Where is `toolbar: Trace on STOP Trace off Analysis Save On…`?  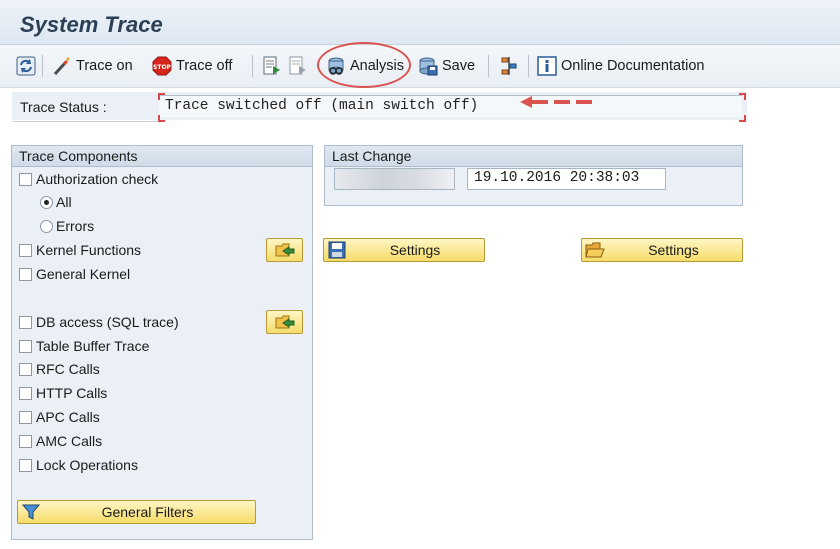 toolbar: Trace on STOP Trace off Analysis Save On… is located at coordinates (420, 66).